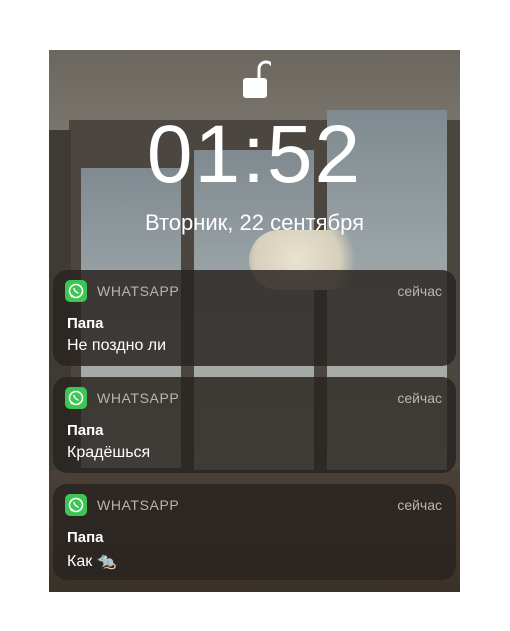 The image size is (510, 631). Describe the element at coordinates (254, 318) in the screenshot. I see `notification-card: WHATSAPP сейчас Папа Не поздно ли` at that location.